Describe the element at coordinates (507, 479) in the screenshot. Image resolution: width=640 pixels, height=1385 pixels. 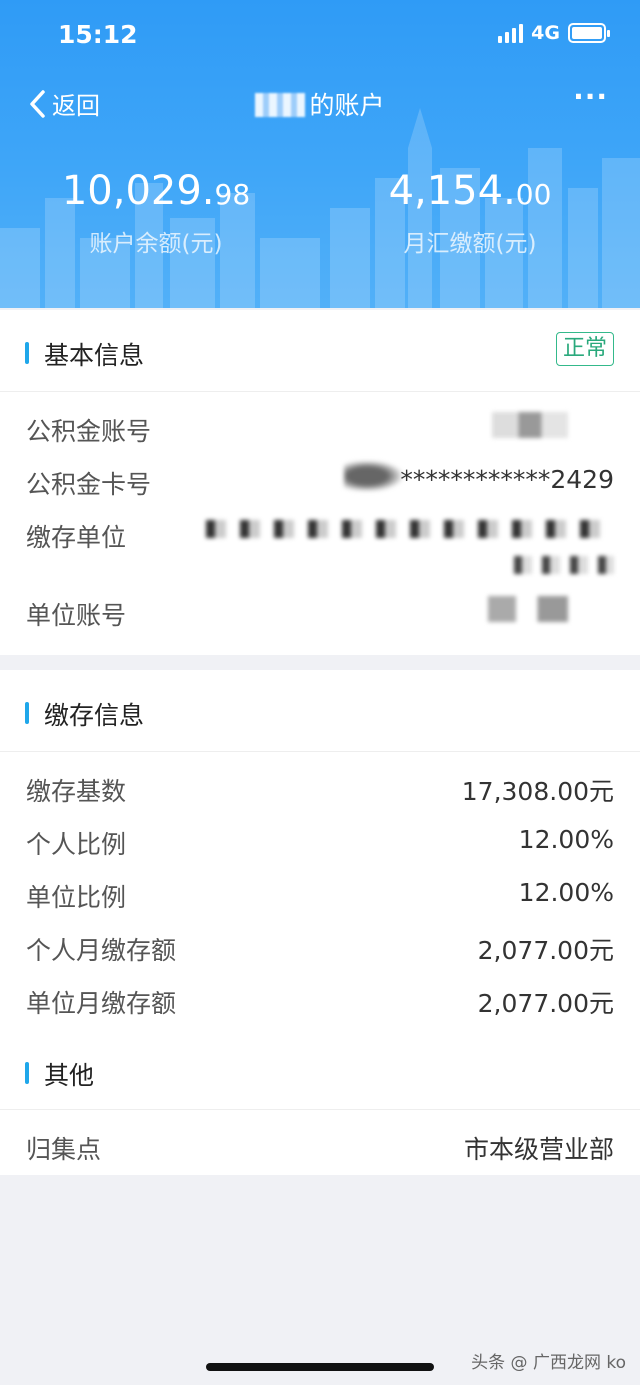
I see `field-value: ************2429` at that location.